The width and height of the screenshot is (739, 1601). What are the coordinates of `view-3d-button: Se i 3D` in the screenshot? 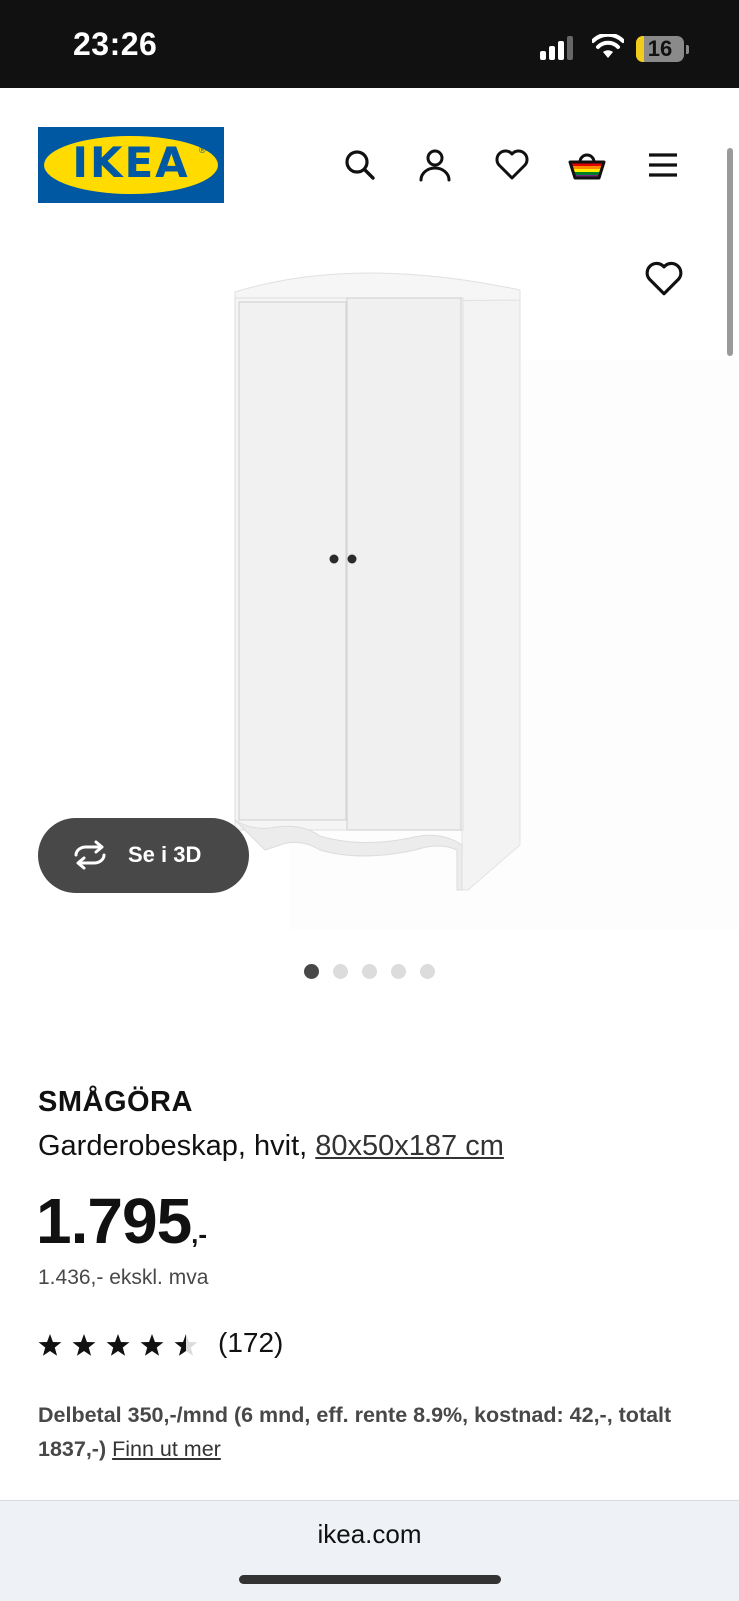 It's located at (143, 855).